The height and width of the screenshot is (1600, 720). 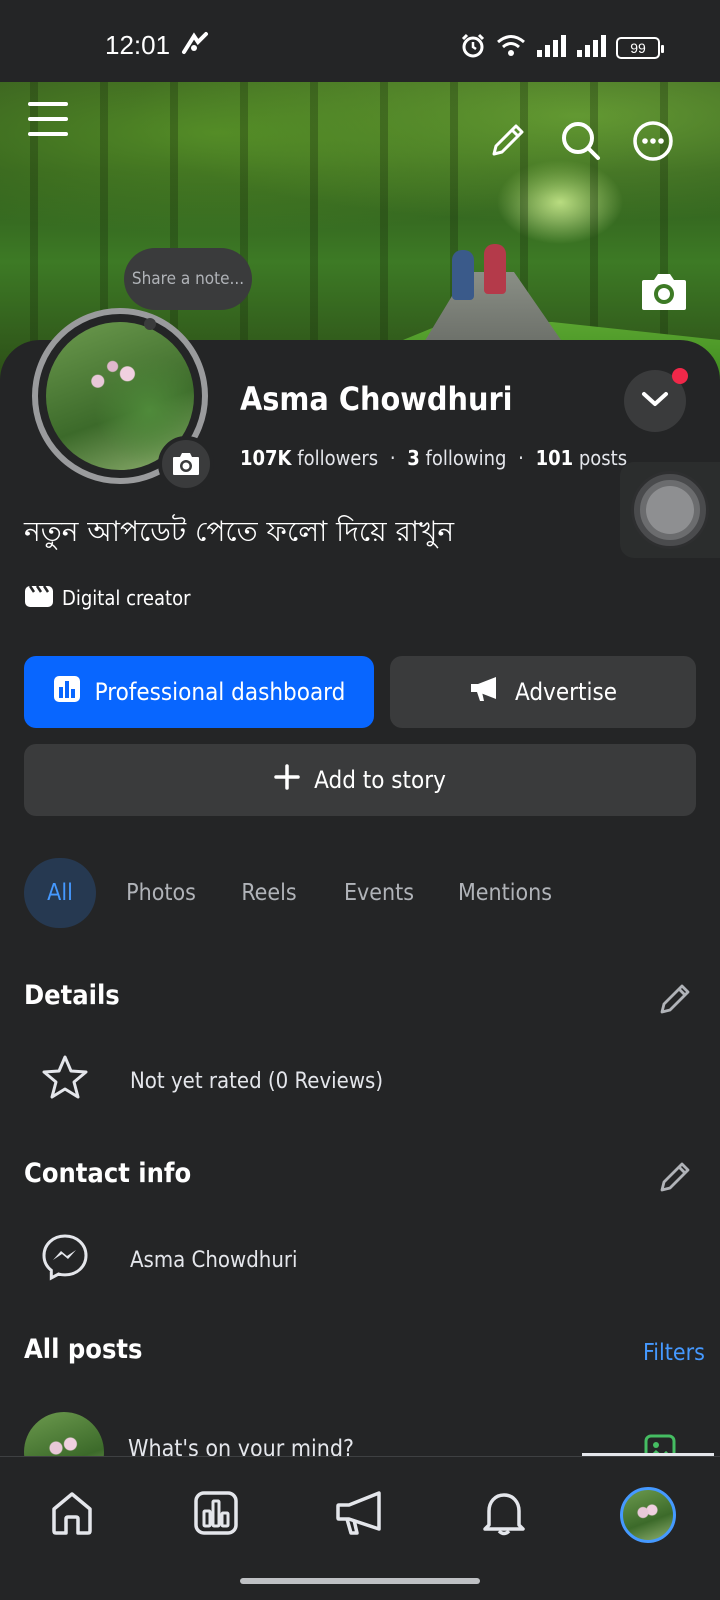 What do you see at coordinates (466, 458) in the screenshot?
I see `following-label: following` at bounding box center [466, 458].